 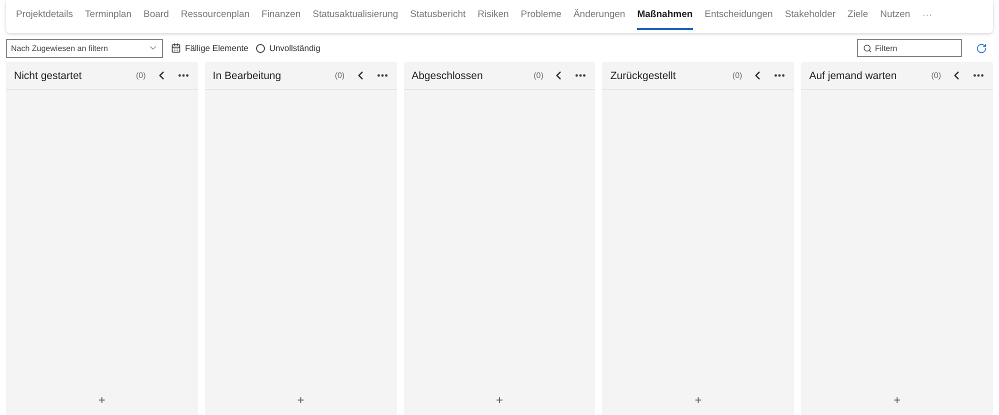 I want to click on incomplete-radio, so click(x=261, y=48).